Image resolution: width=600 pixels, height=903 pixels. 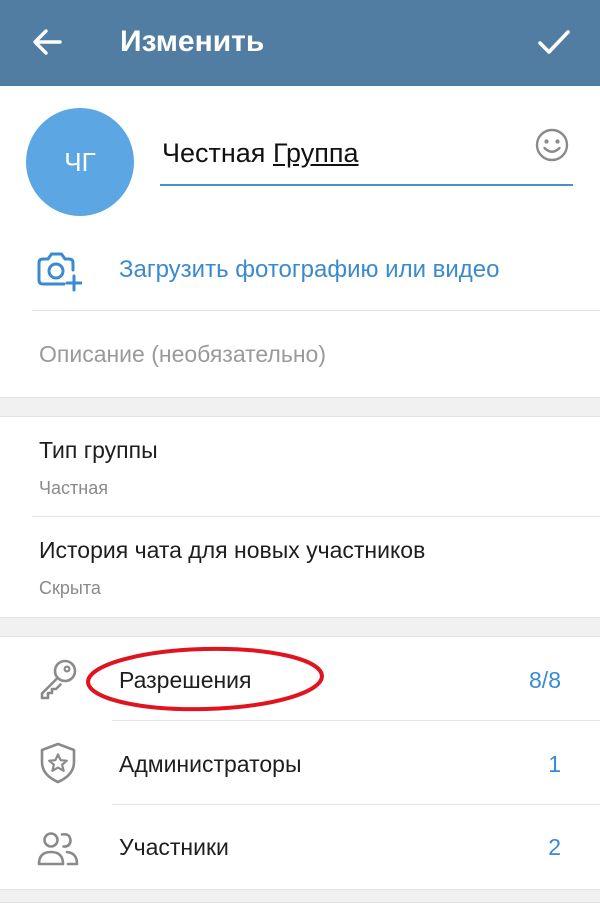 I want to click on chat-history-value: Скрыта, so click(x=70, y=588).